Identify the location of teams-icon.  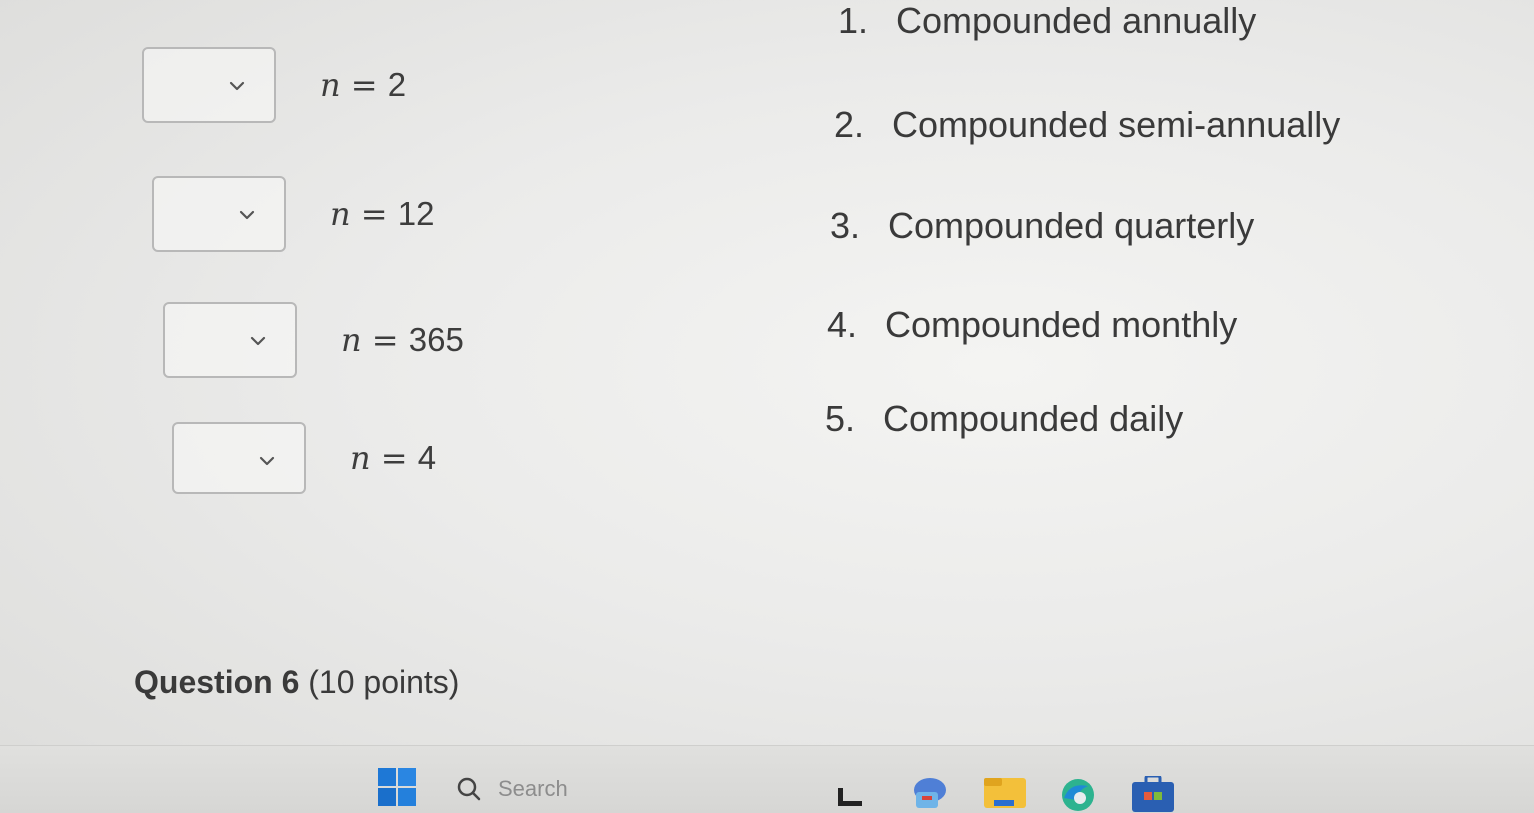
(928, 793).